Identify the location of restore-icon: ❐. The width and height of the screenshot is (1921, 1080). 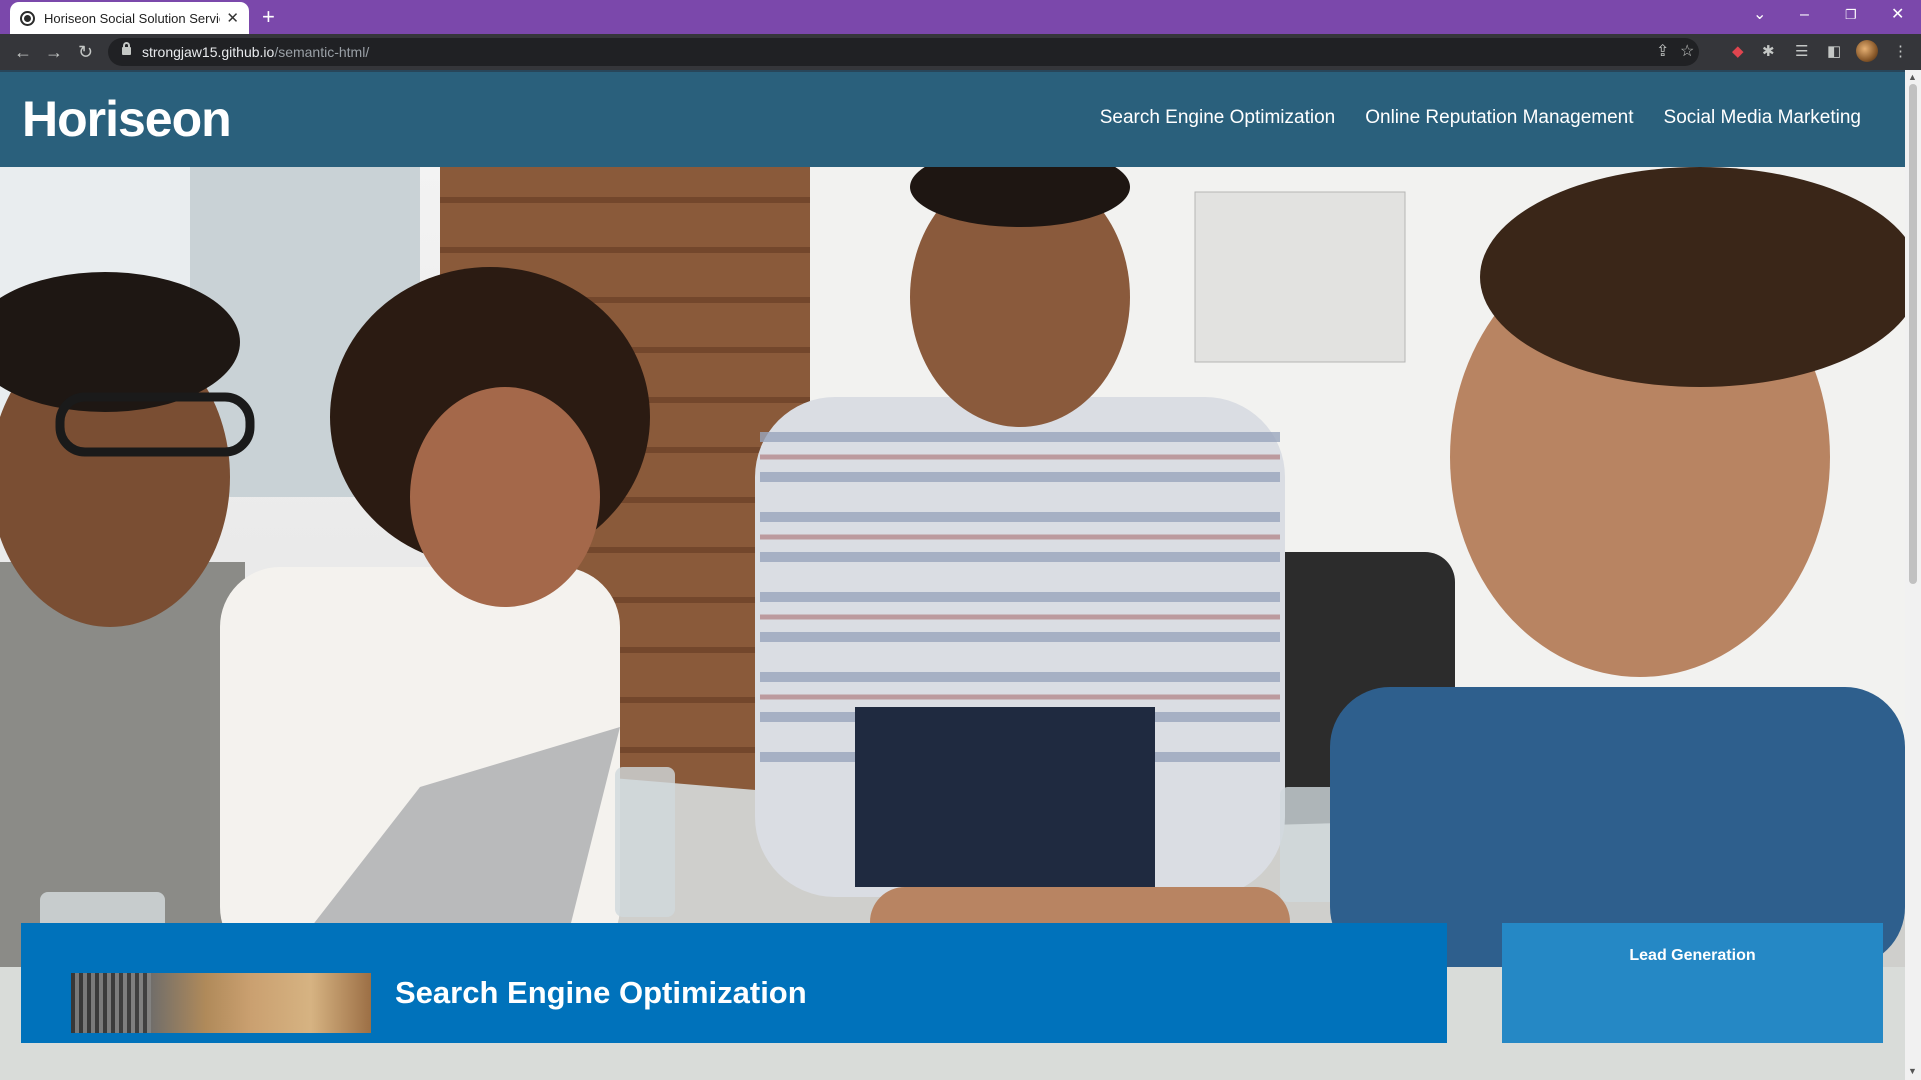
(1851, 15).